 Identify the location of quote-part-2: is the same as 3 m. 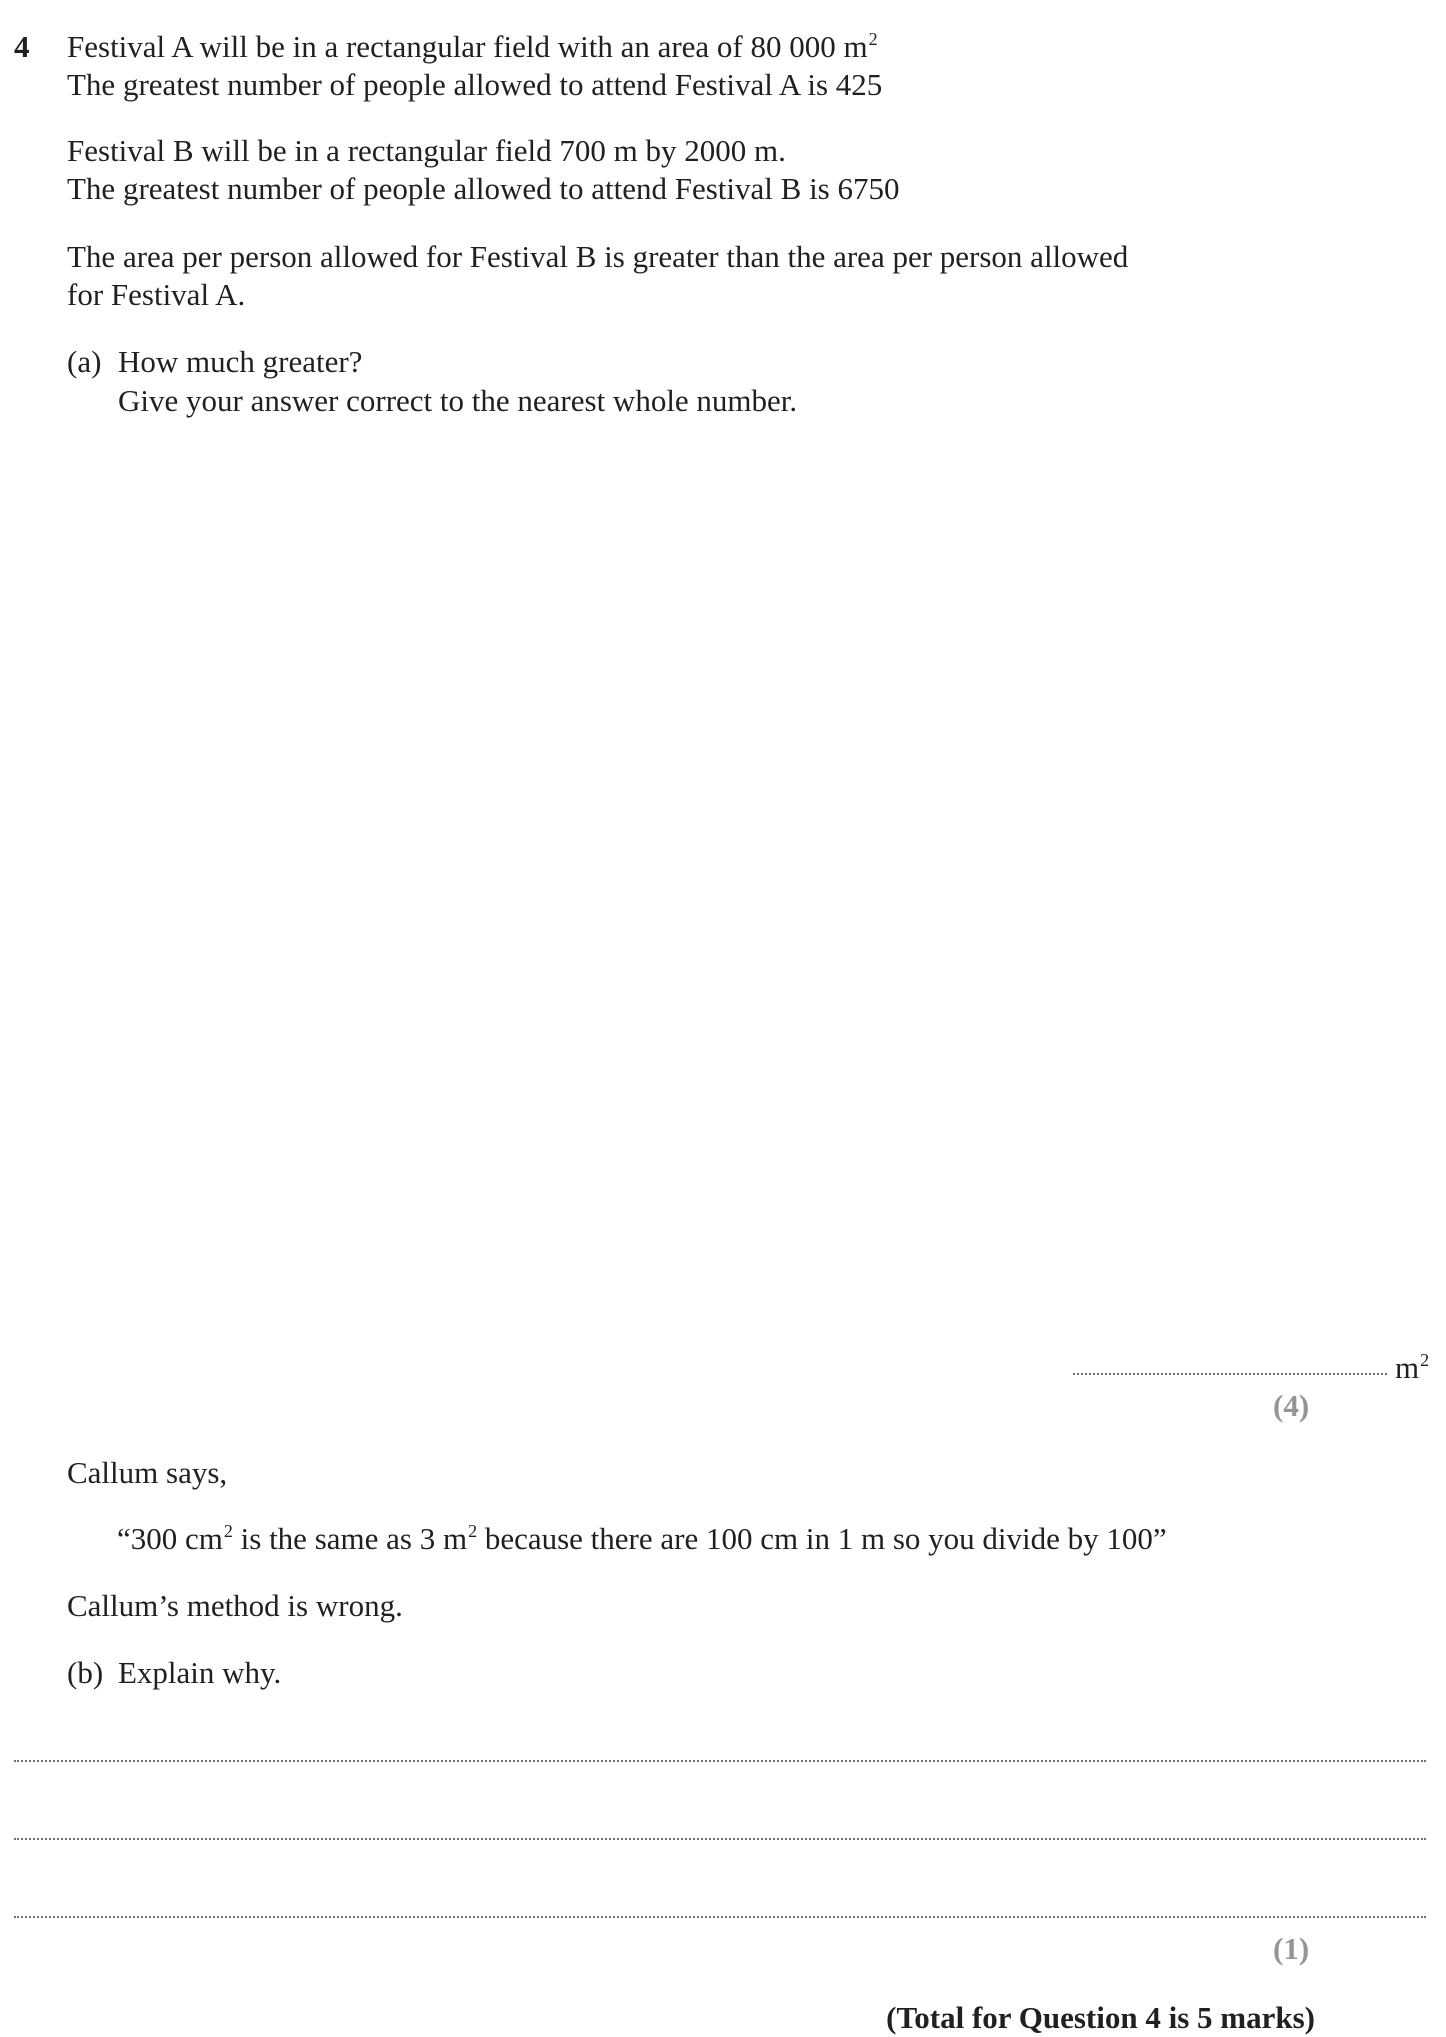
(350, 1538).